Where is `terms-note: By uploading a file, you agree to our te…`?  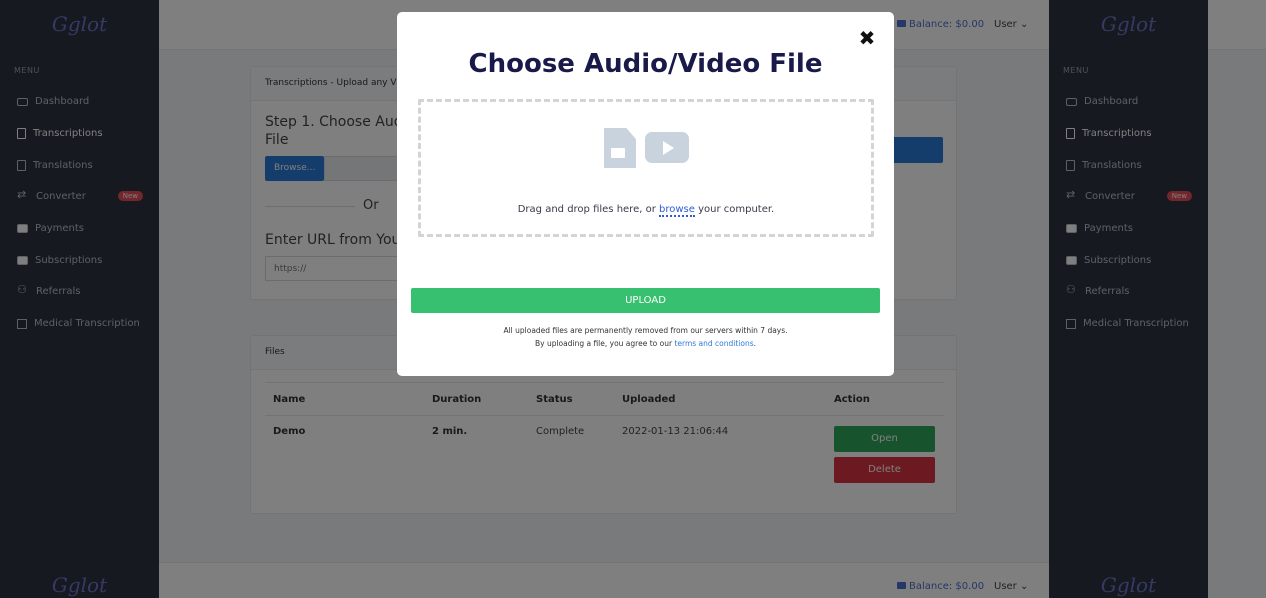
terms-note: By uploading a file, you agree to our te… is located at coordinates (645, 343).